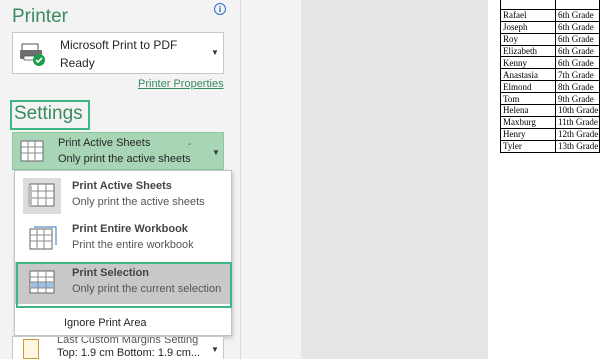  Describe the element at coordinates (528, 63) in the screenshot. I see `name-cell: Kenny` at that location.